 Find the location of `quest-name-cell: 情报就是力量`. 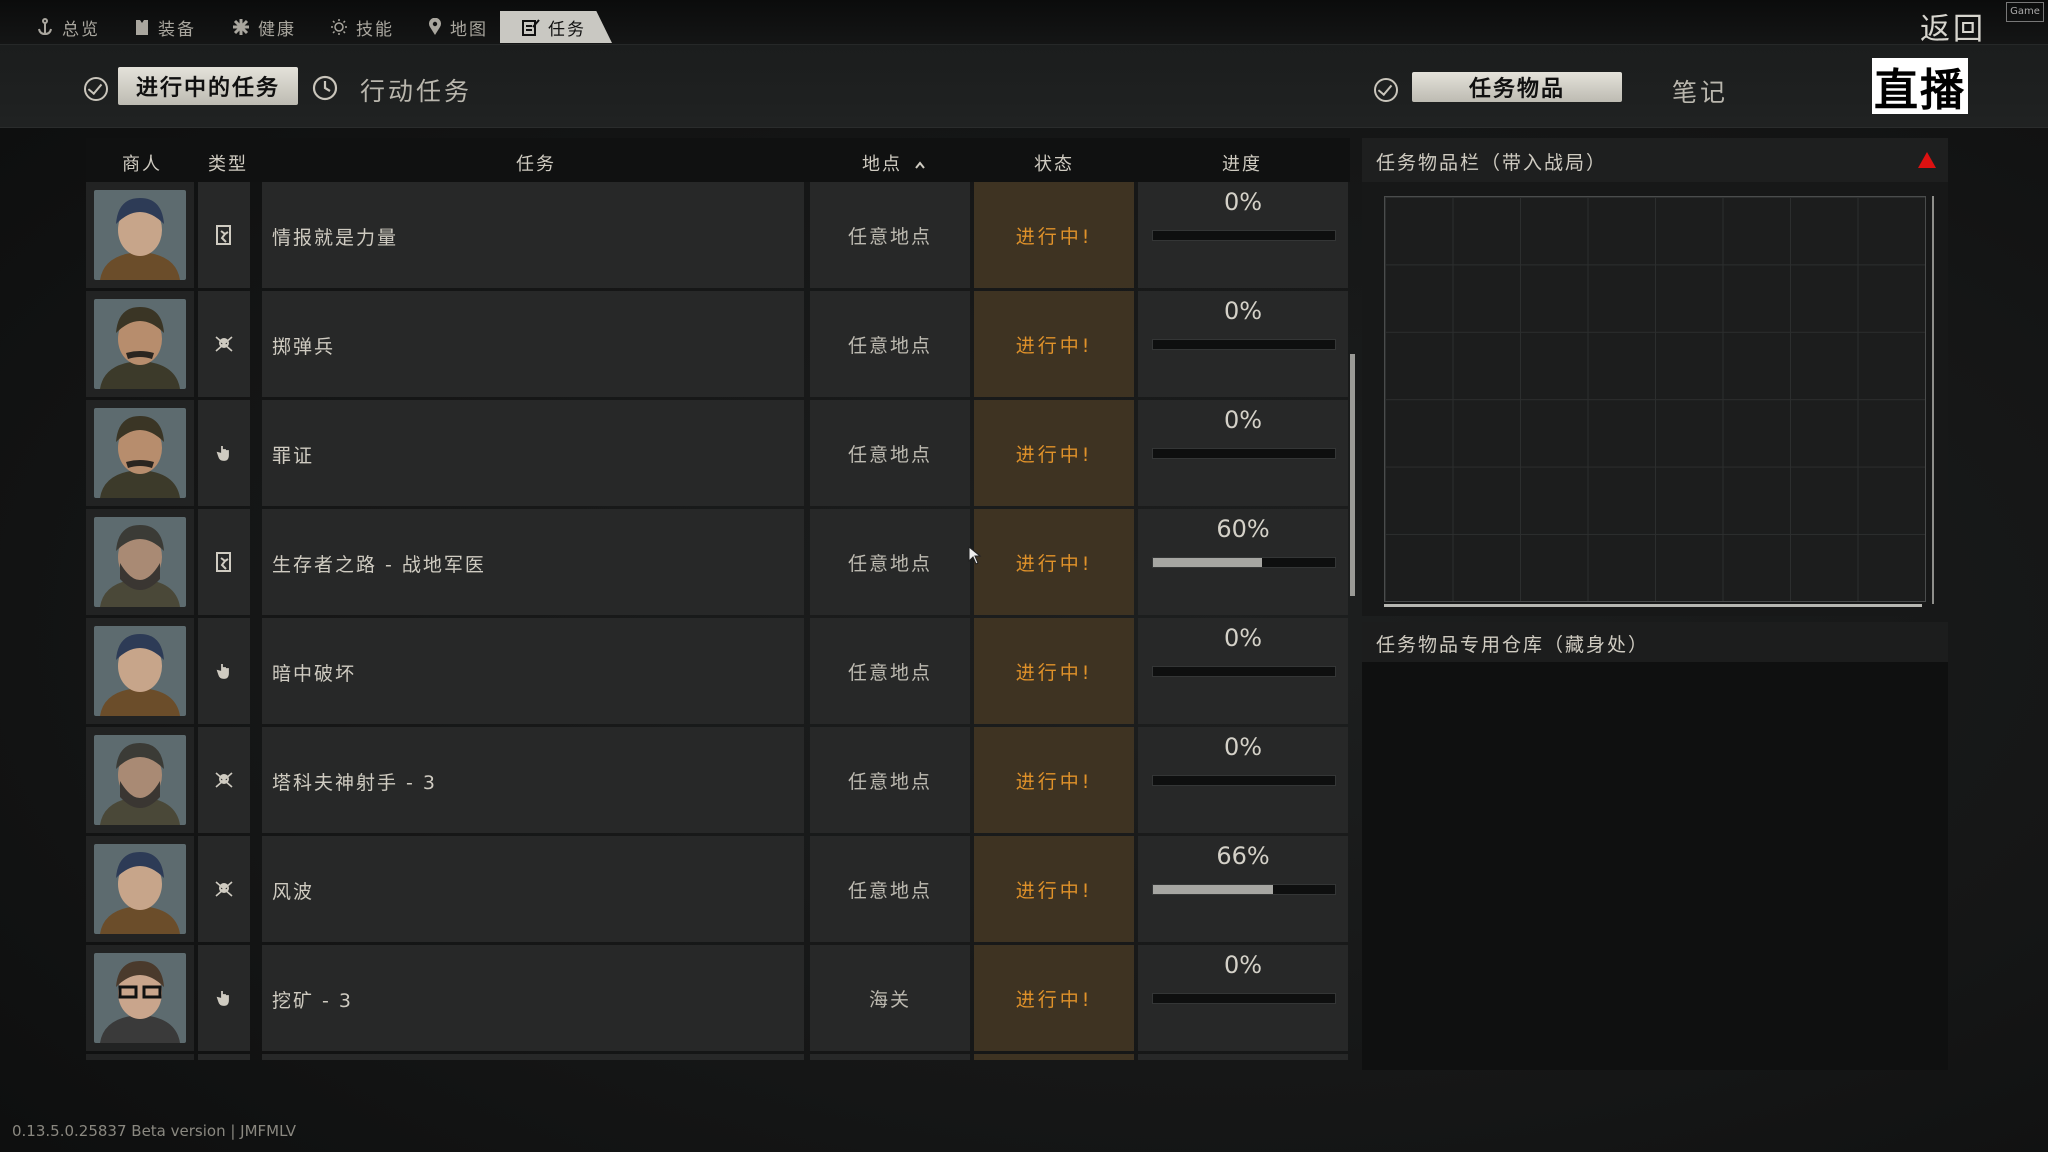

quest-name-cell: 情报就是力量 is located at coordinates (533, 235).